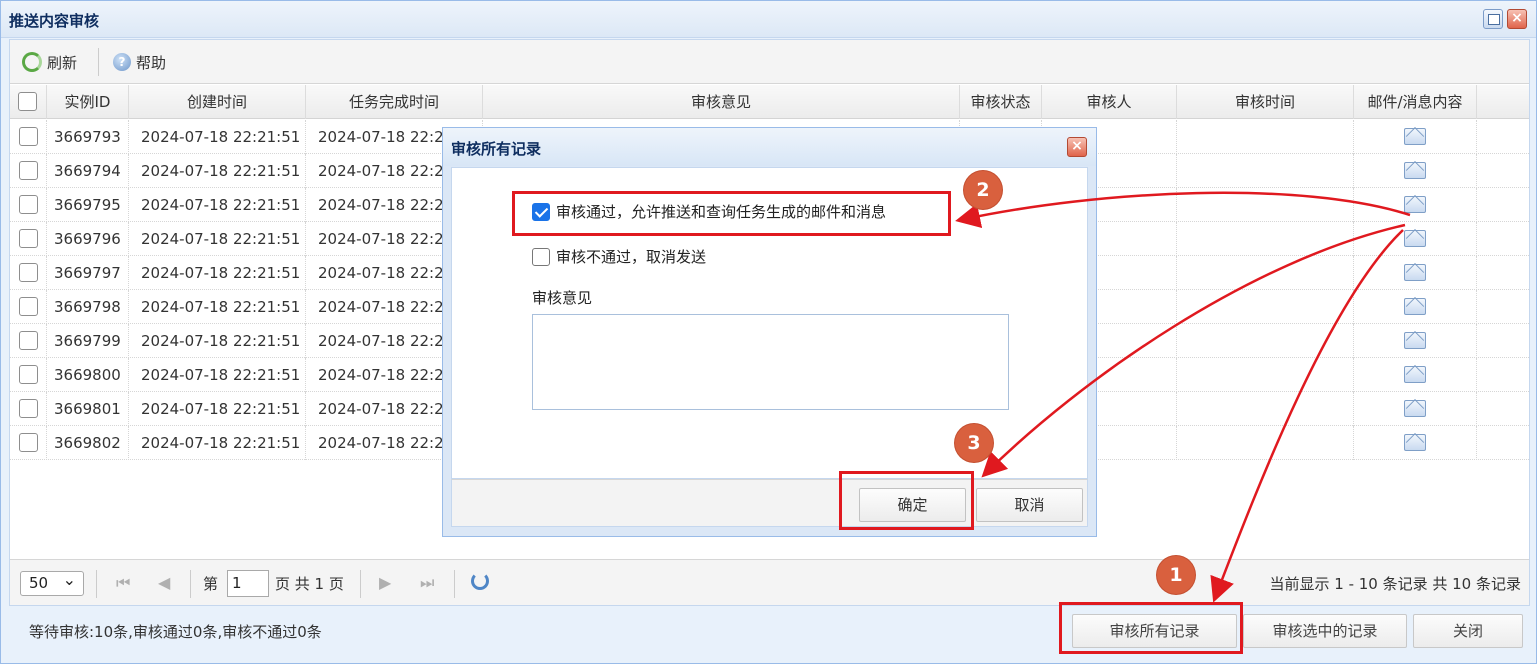 The width and height of the screenshot is (1537, 664). I want to click on header-select-all, so click(28, 102).